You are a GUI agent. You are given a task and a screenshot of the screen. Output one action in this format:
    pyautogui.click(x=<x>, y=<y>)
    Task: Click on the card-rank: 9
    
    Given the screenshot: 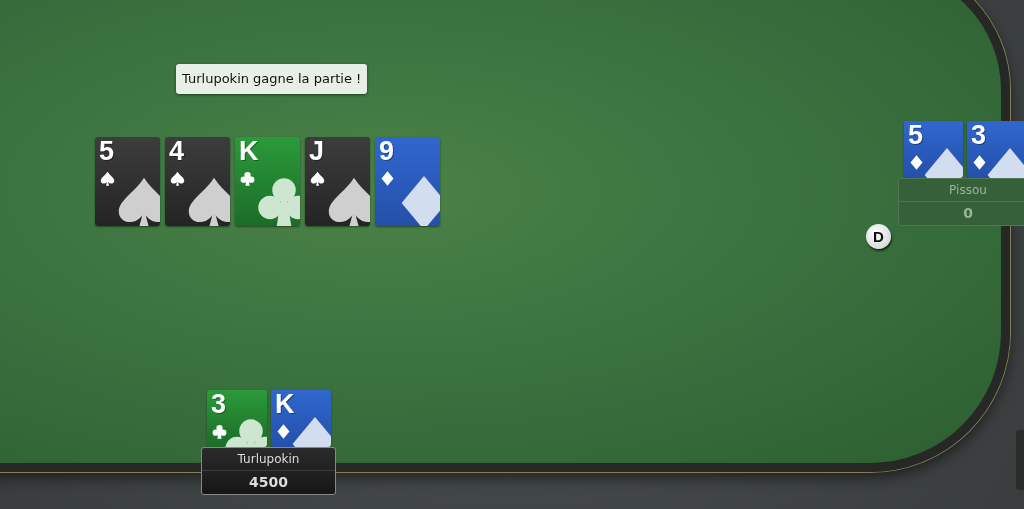 What is the action you would take?
    pyautogui.click(x=387, y=152)
    